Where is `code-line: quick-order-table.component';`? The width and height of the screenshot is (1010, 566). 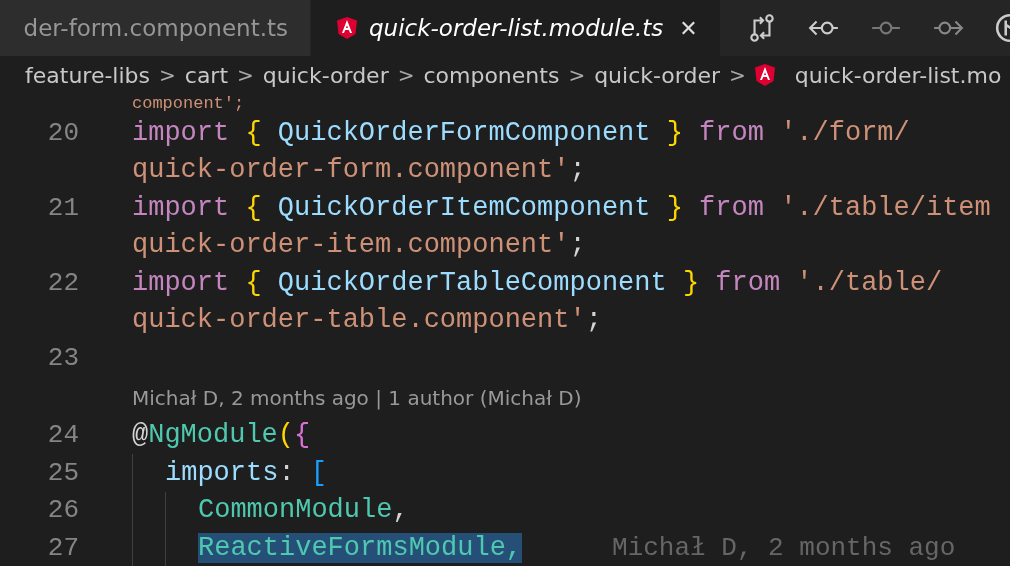 code-line: quick-order-table.component'; is located at coordinates (367, 320).